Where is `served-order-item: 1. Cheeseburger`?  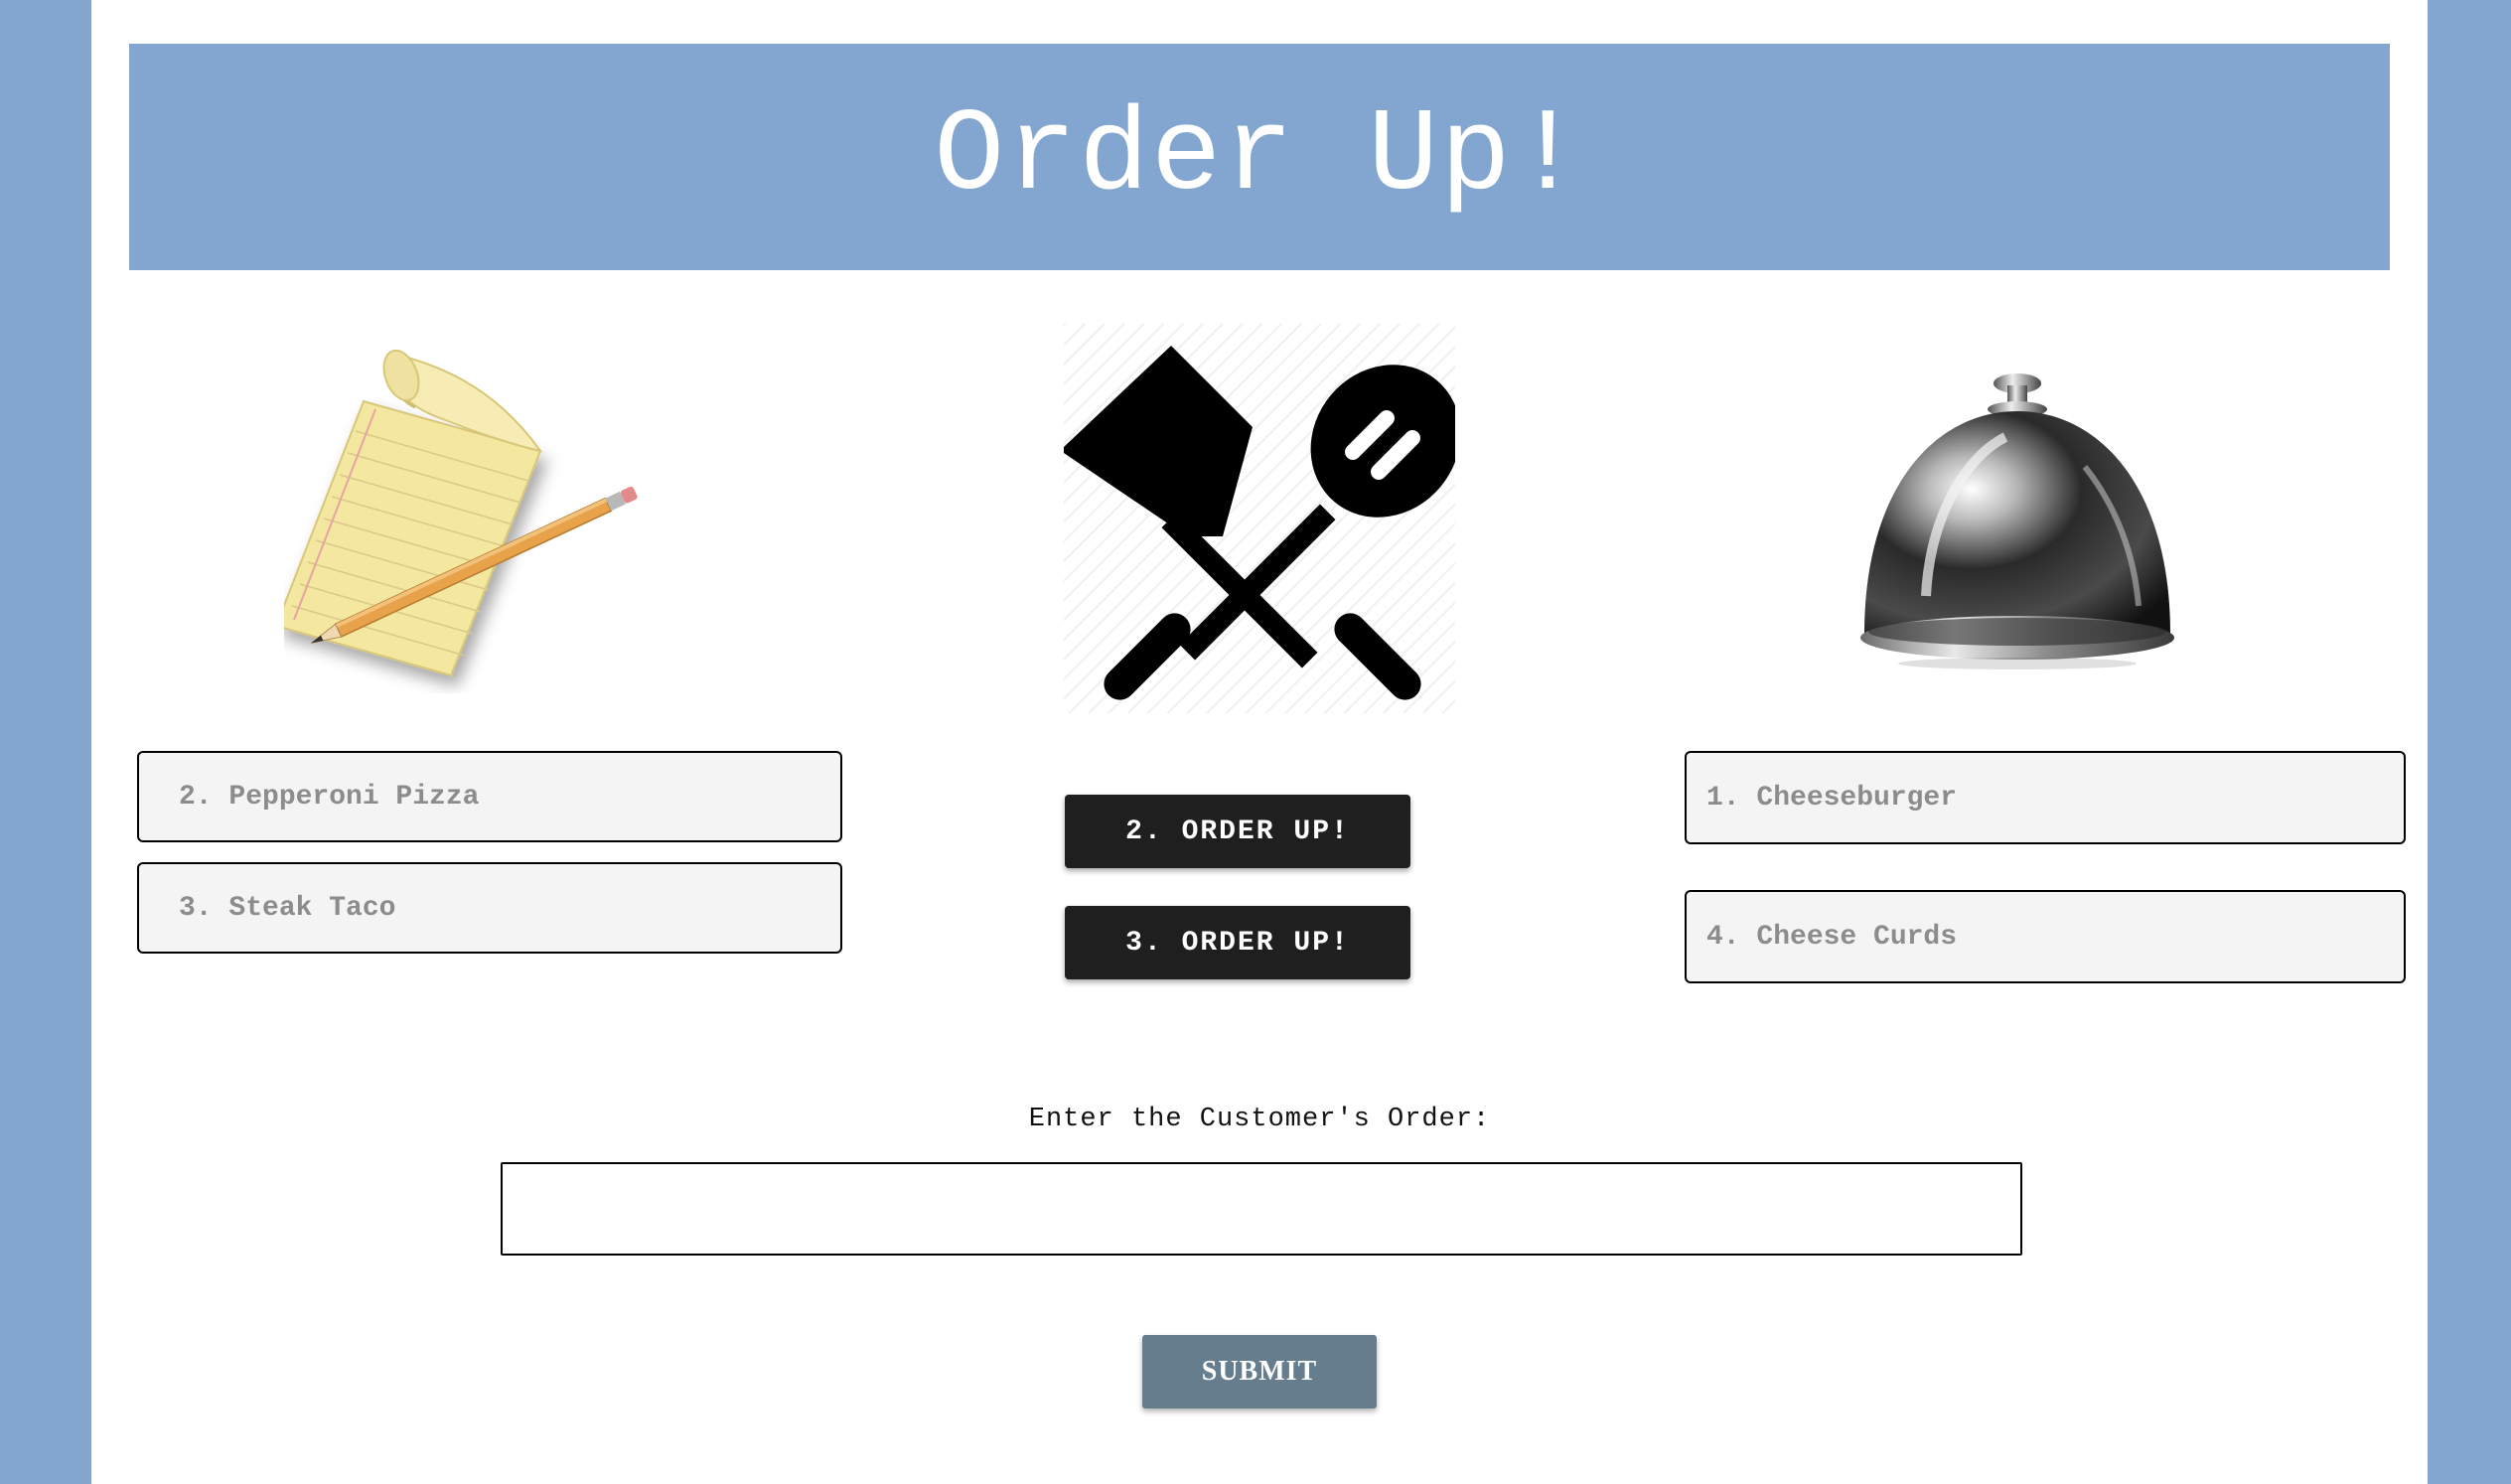
served-order-item: 1. Cheeseburger is located at coordinates (2045, 797).